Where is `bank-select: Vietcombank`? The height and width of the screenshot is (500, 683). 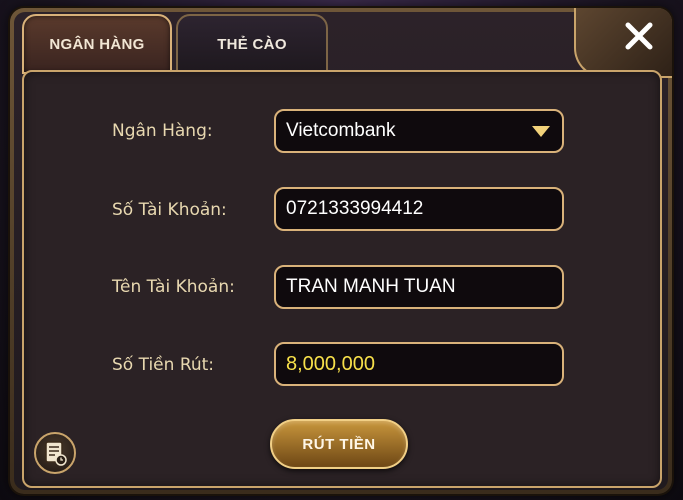
bank-select: Vietcombank is located at coordinates (419, 131).